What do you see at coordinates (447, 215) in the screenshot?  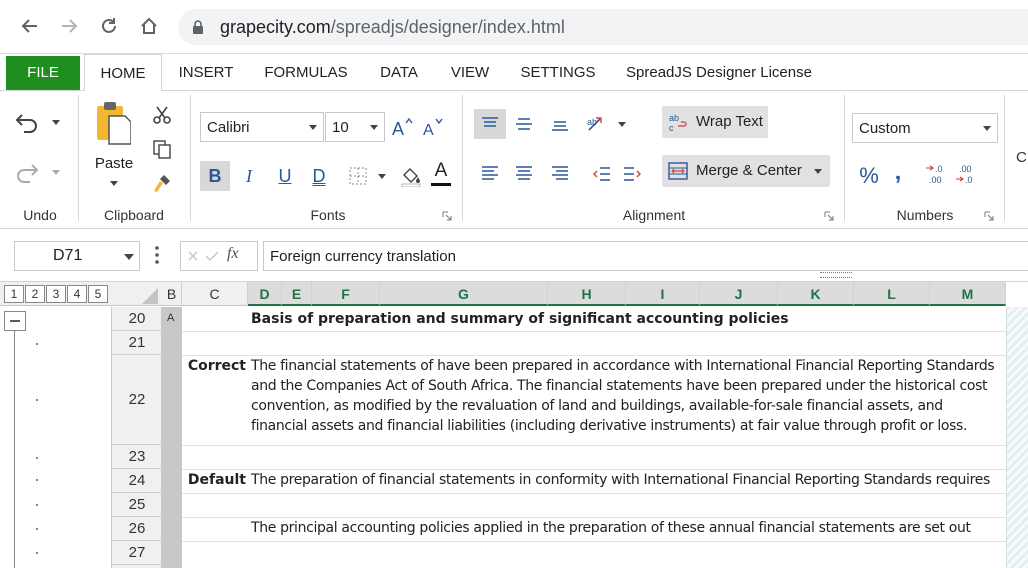 I see `fonts-launcher-icon` at bounding box center [447, 215].